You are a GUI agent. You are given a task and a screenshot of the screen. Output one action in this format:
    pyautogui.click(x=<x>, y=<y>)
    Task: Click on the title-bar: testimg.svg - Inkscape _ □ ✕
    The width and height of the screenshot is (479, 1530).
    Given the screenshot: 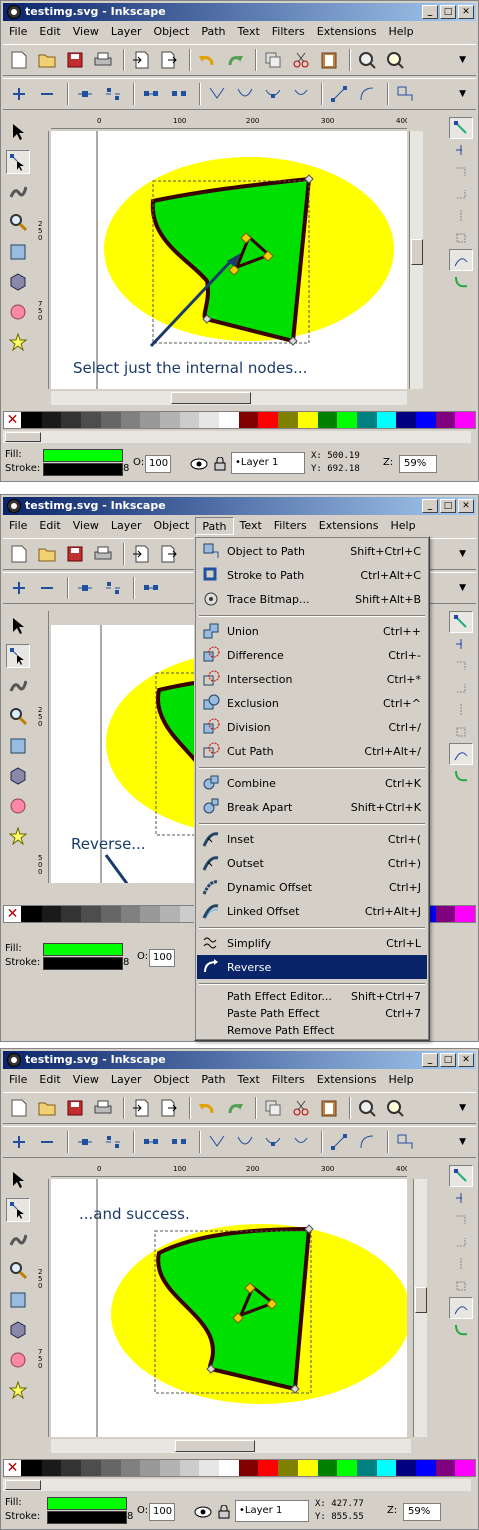 What is the action you would take?
    pyautogui.click(x=239, y=1060)
    